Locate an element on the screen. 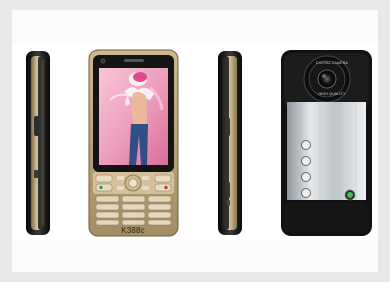  silver-back-panel is located at coordinates (326, 151).